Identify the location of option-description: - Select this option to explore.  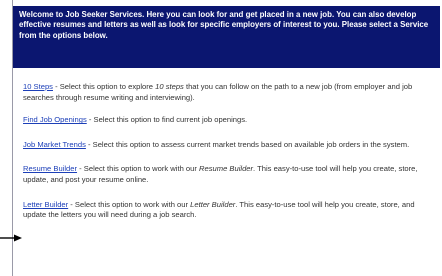
(104, 86).